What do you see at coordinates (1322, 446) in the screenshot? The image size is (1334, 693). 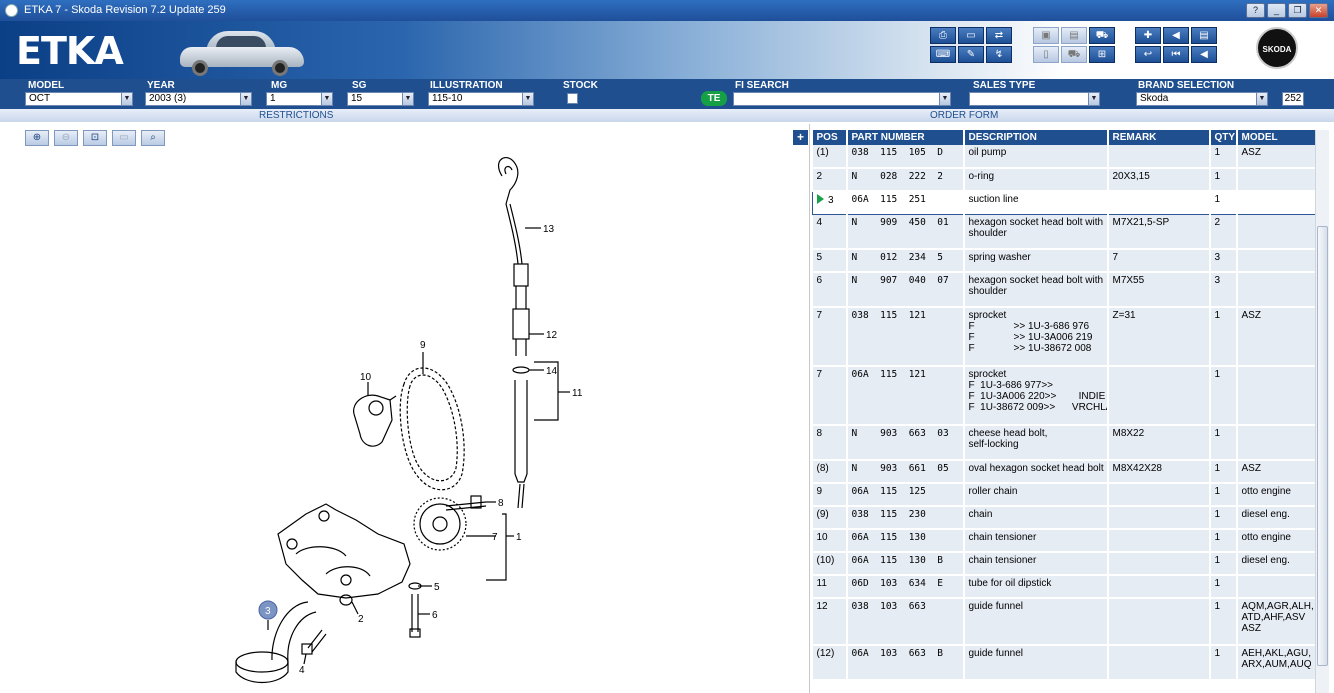 I see `scrollbar-thumb` at bounding box center [1322, 446].